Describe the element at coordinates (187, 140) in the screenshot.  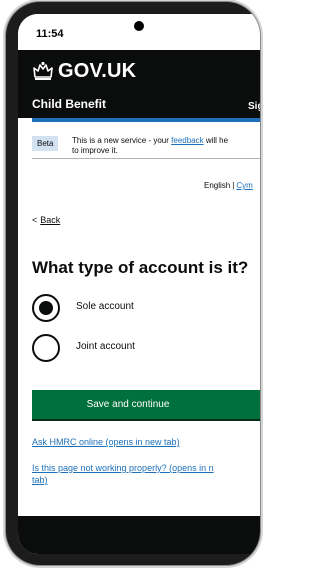
I see `feedback-link: feedback` at that location.